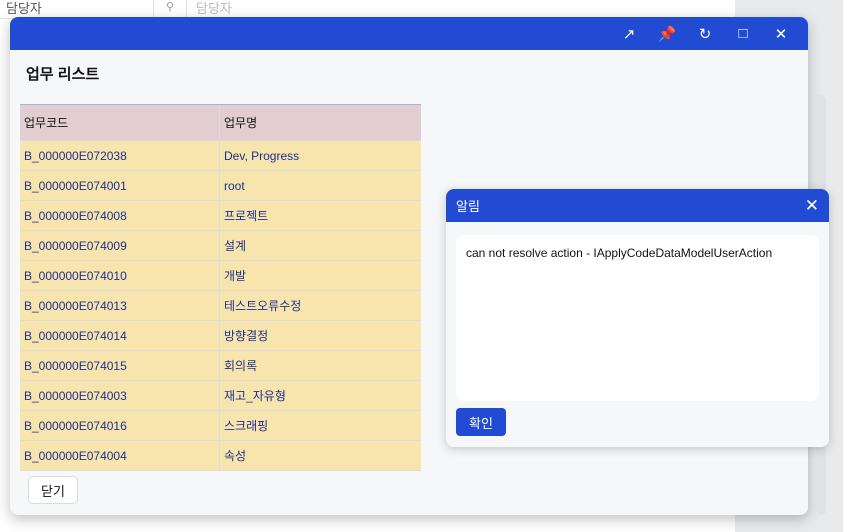 The height and width of the screenshot is (532, 843). I want to click on table-row: B_000000E074004 속성, so click(220, 456).